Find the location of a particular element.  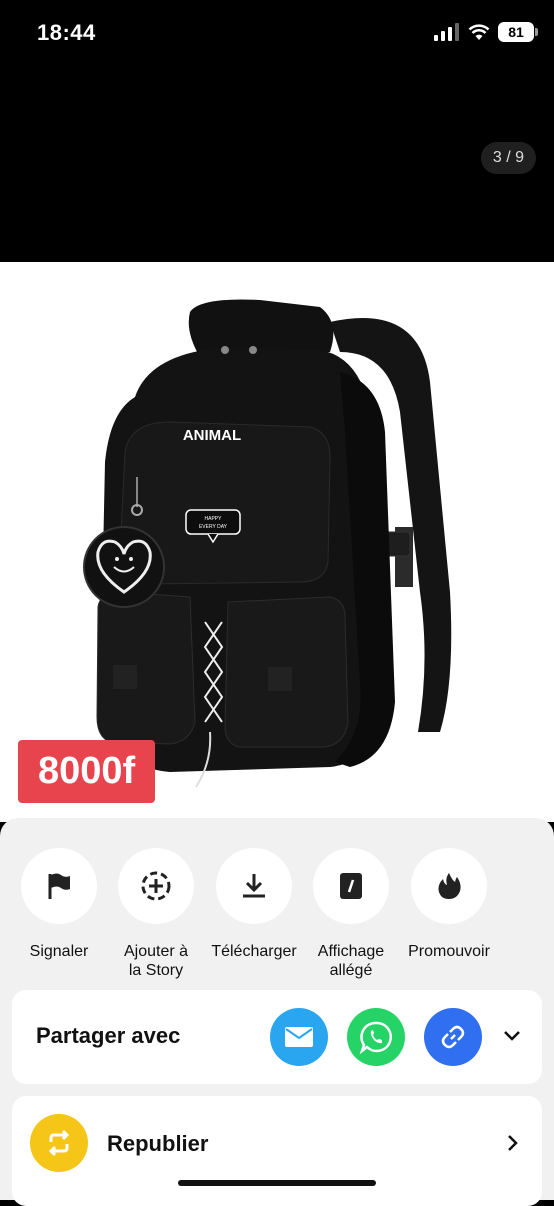

action-label: Signaler is located at coordinates (59, 951).